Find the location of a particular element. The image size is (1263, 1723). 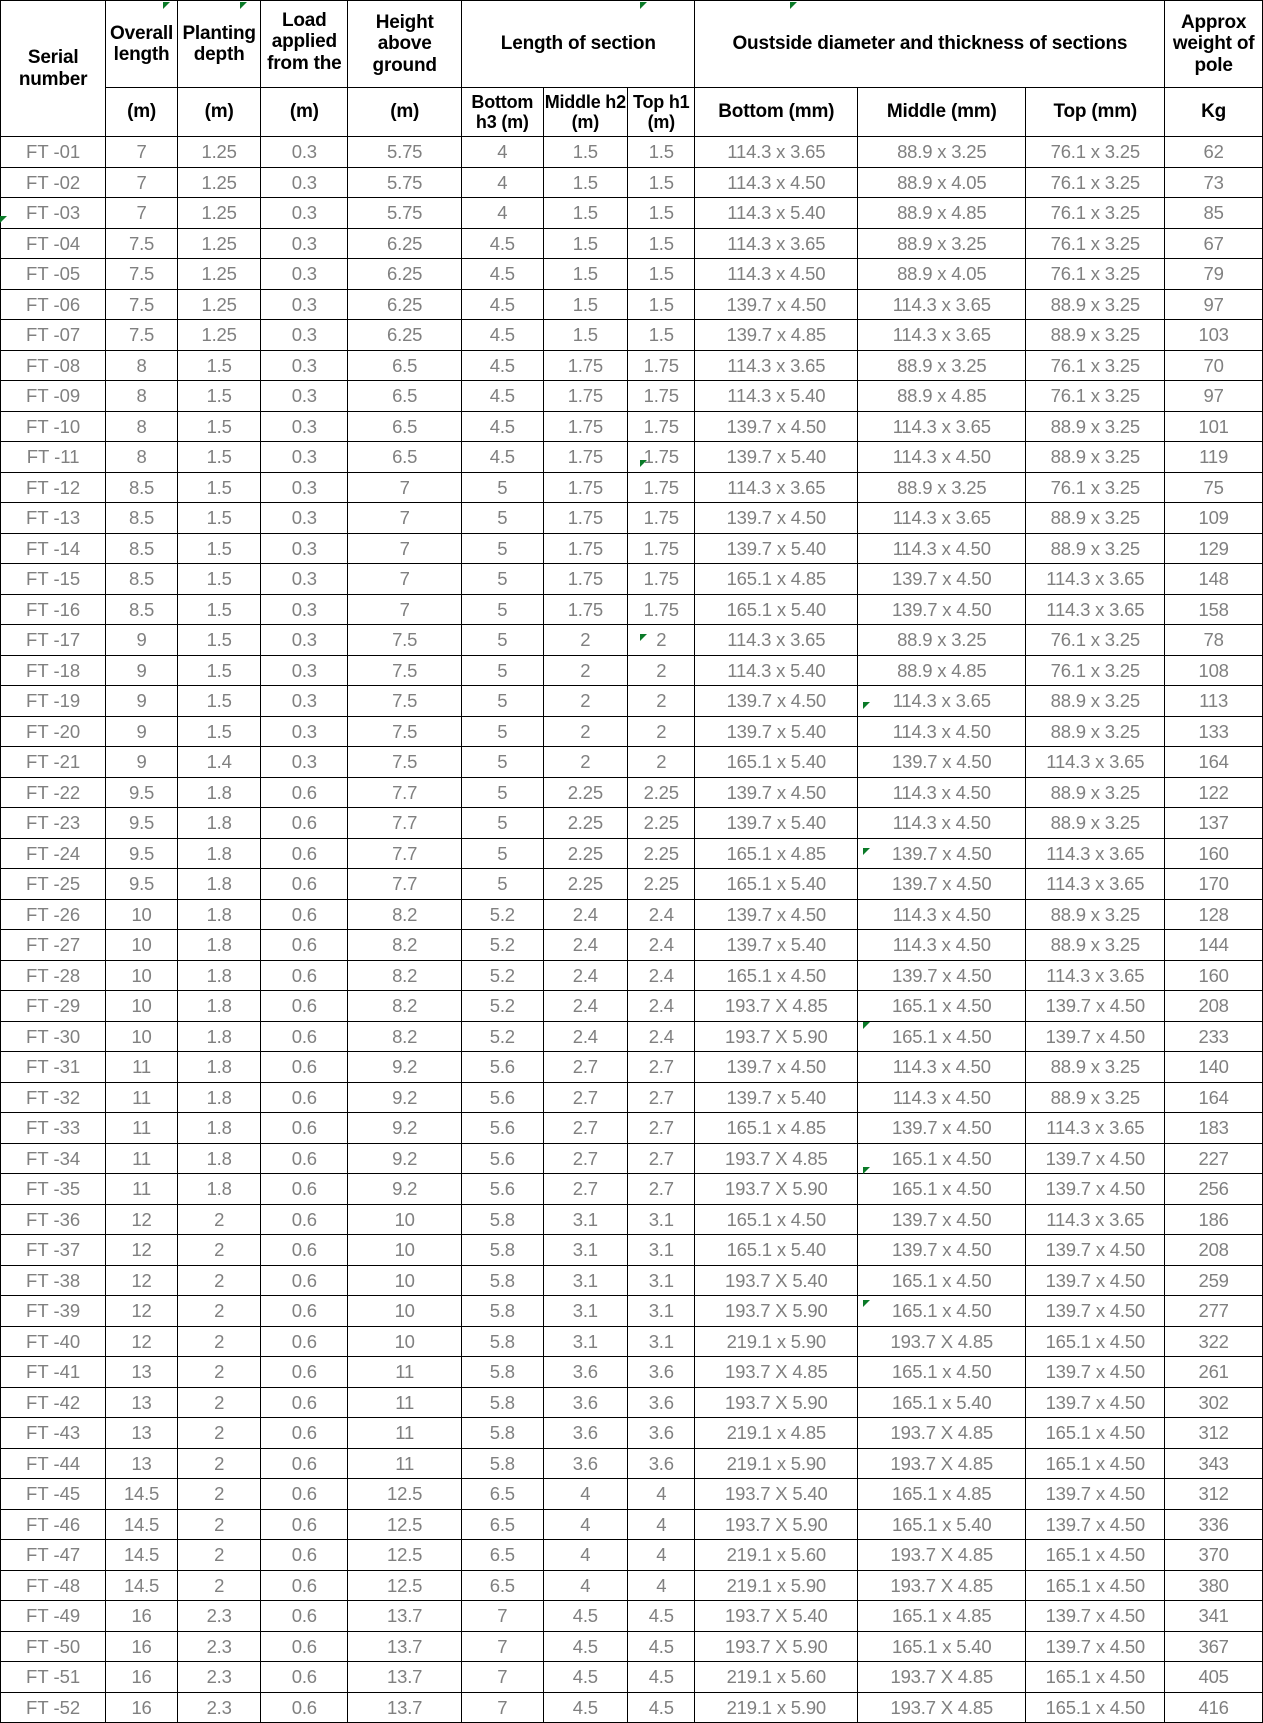

cell-weight_kg: 140 is located at coordinates (1213, 1067).